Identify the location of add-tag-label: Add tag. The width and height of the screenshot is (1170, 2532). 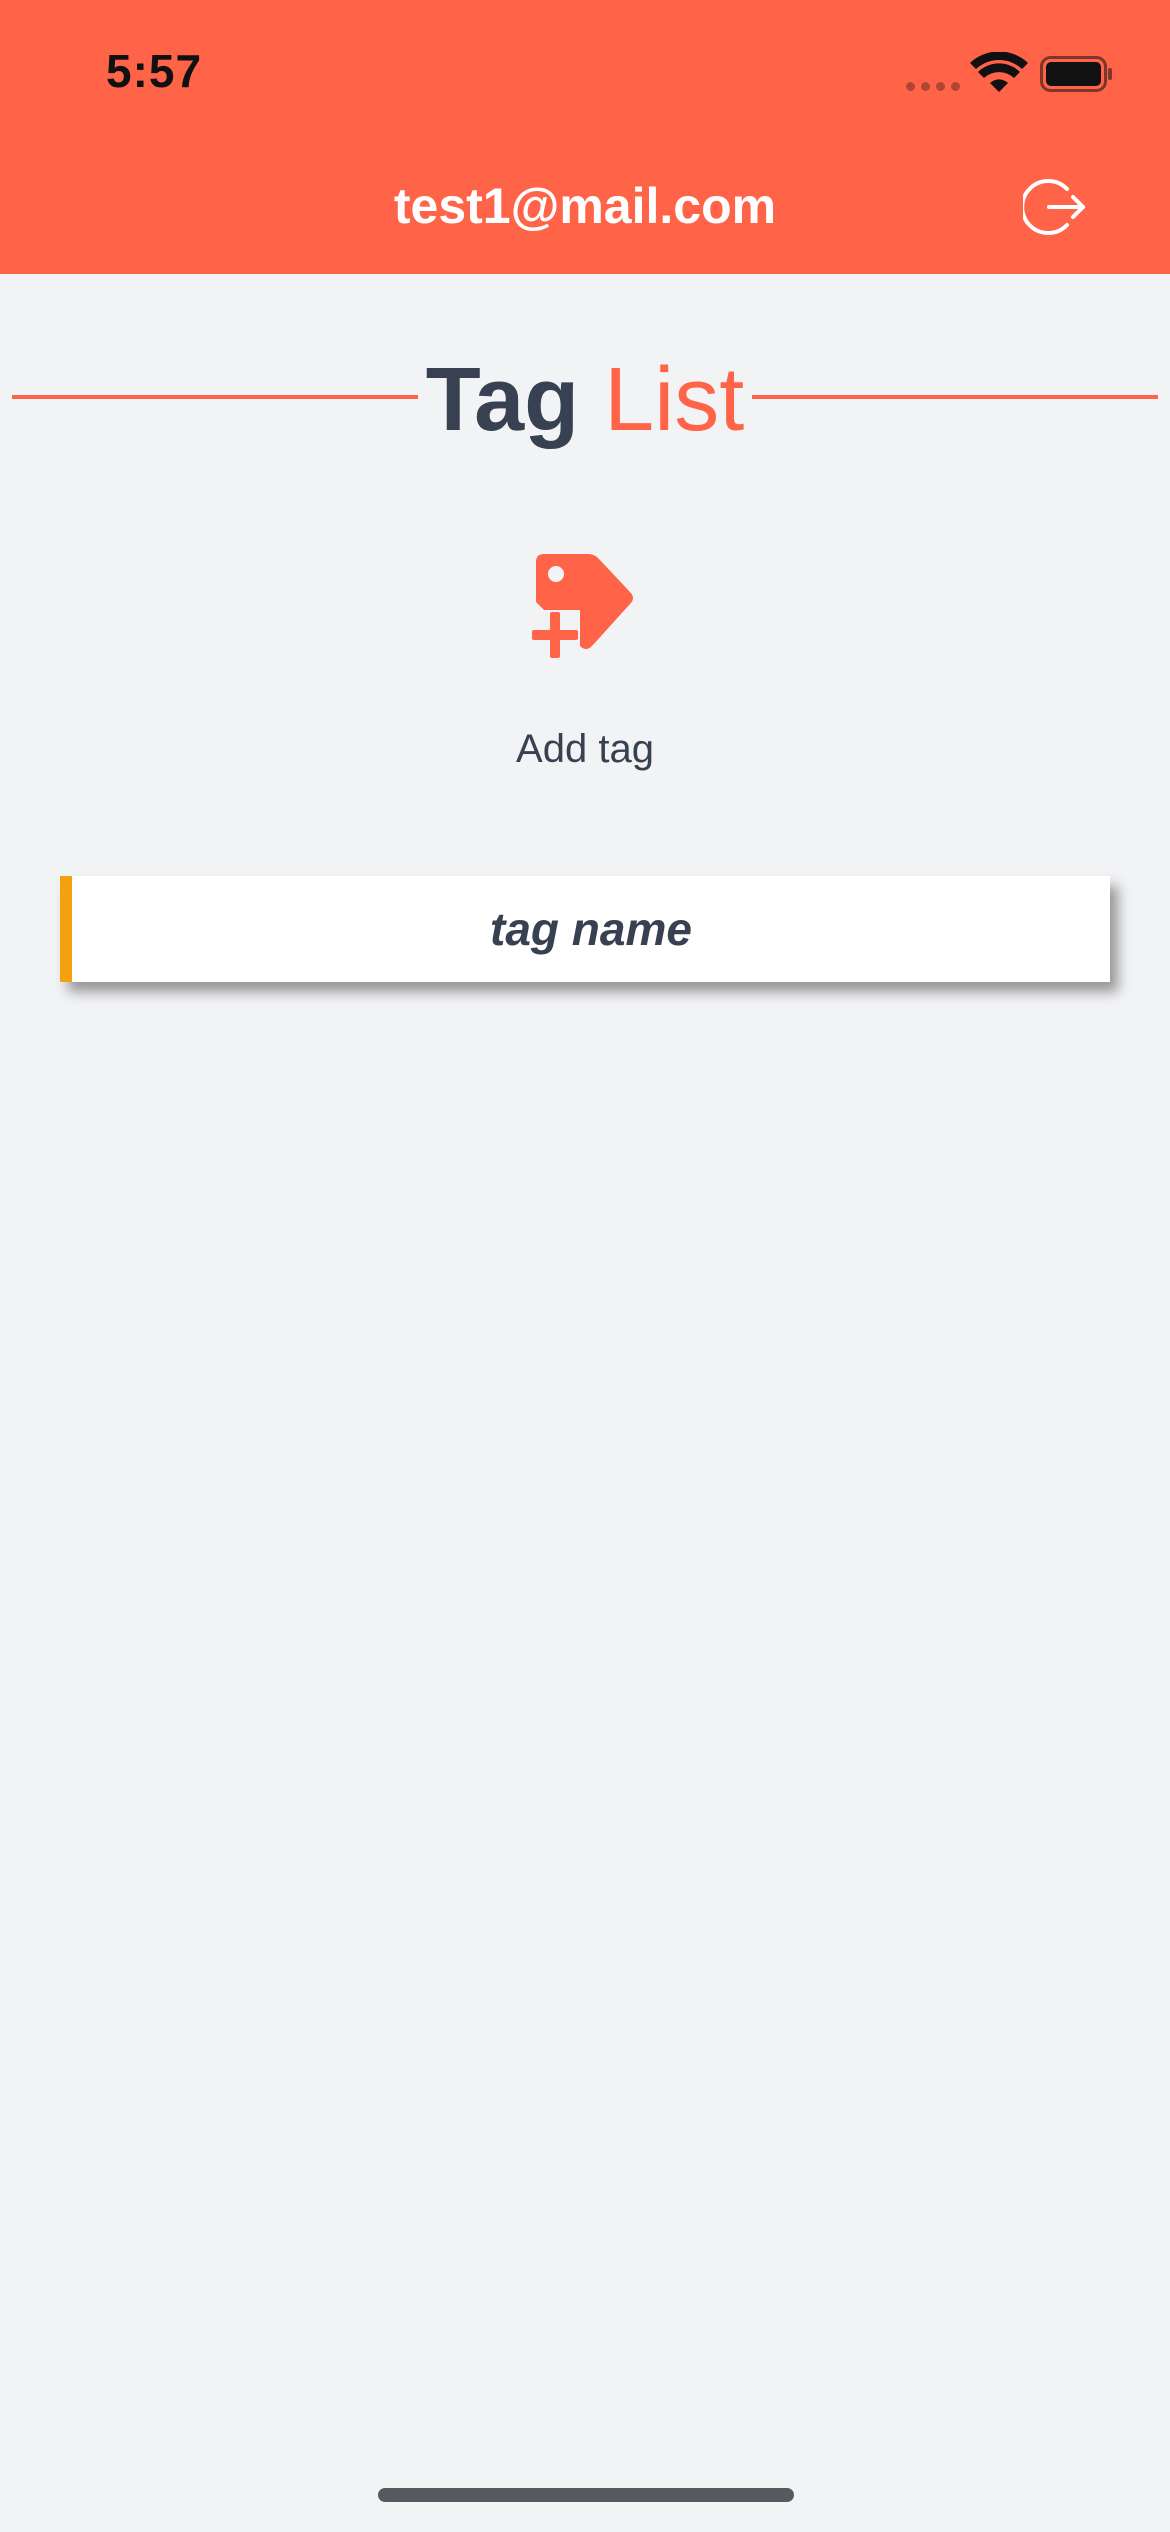
(585, 749).